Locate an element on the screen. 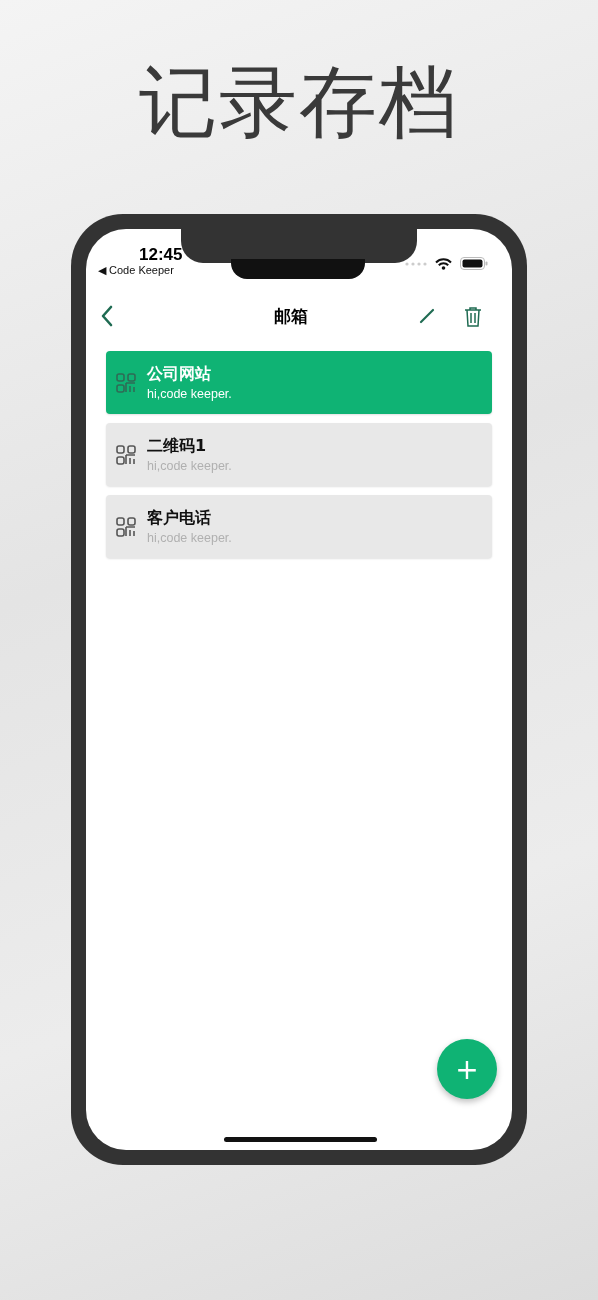 The image size is (598, 1300). back-to-app-link: ◀ Code Keeper is located at coordinates (140, 270).